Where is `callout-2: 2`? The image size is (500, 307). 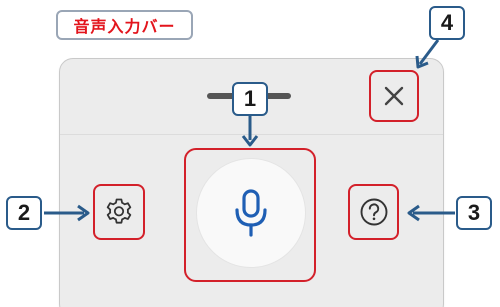 callout-2: 2 is located at coordinates (24, 213).